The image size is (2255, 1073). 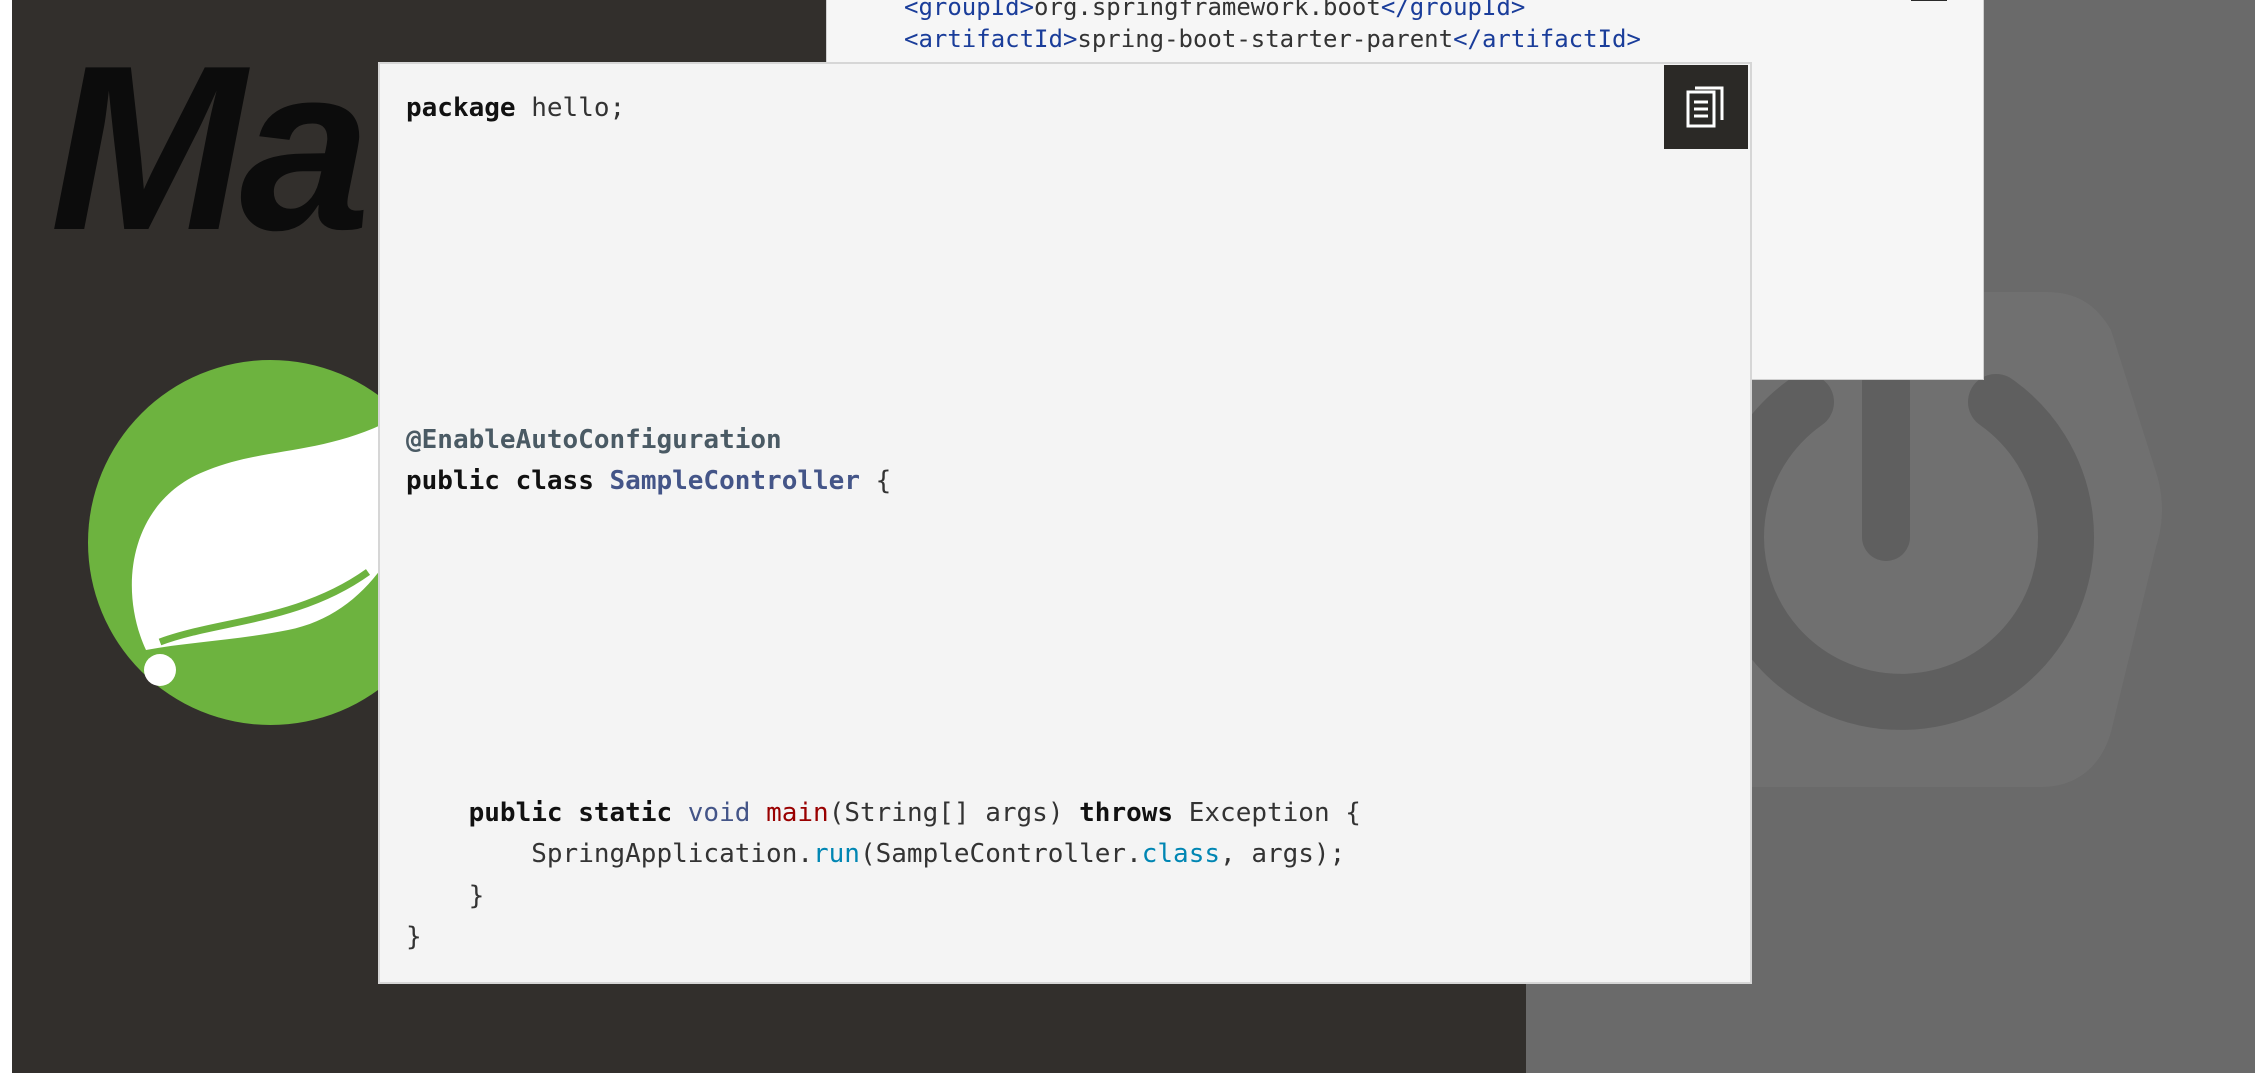 I want to click on copy-clipboard-icon, so click(x=1705, y=107).